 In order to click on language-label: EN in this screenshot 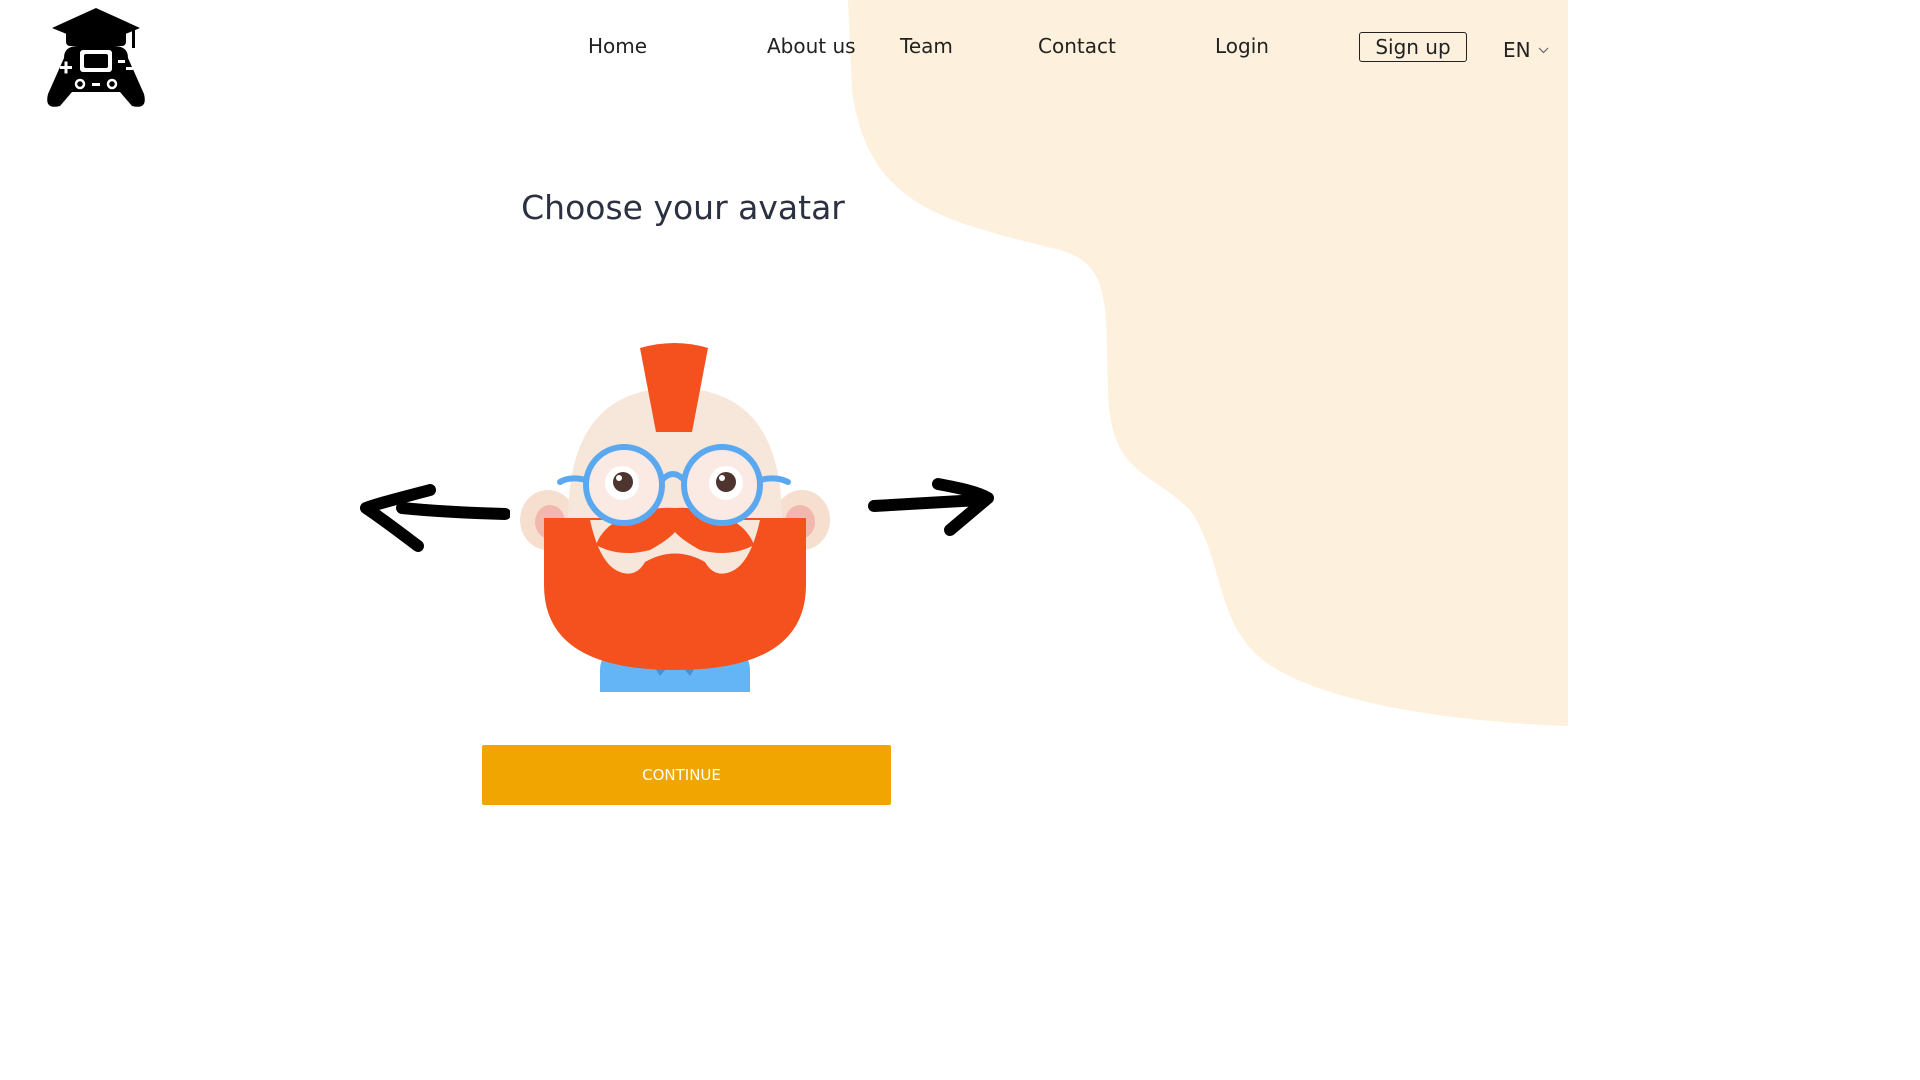, I will do `click(1517, 50)`.